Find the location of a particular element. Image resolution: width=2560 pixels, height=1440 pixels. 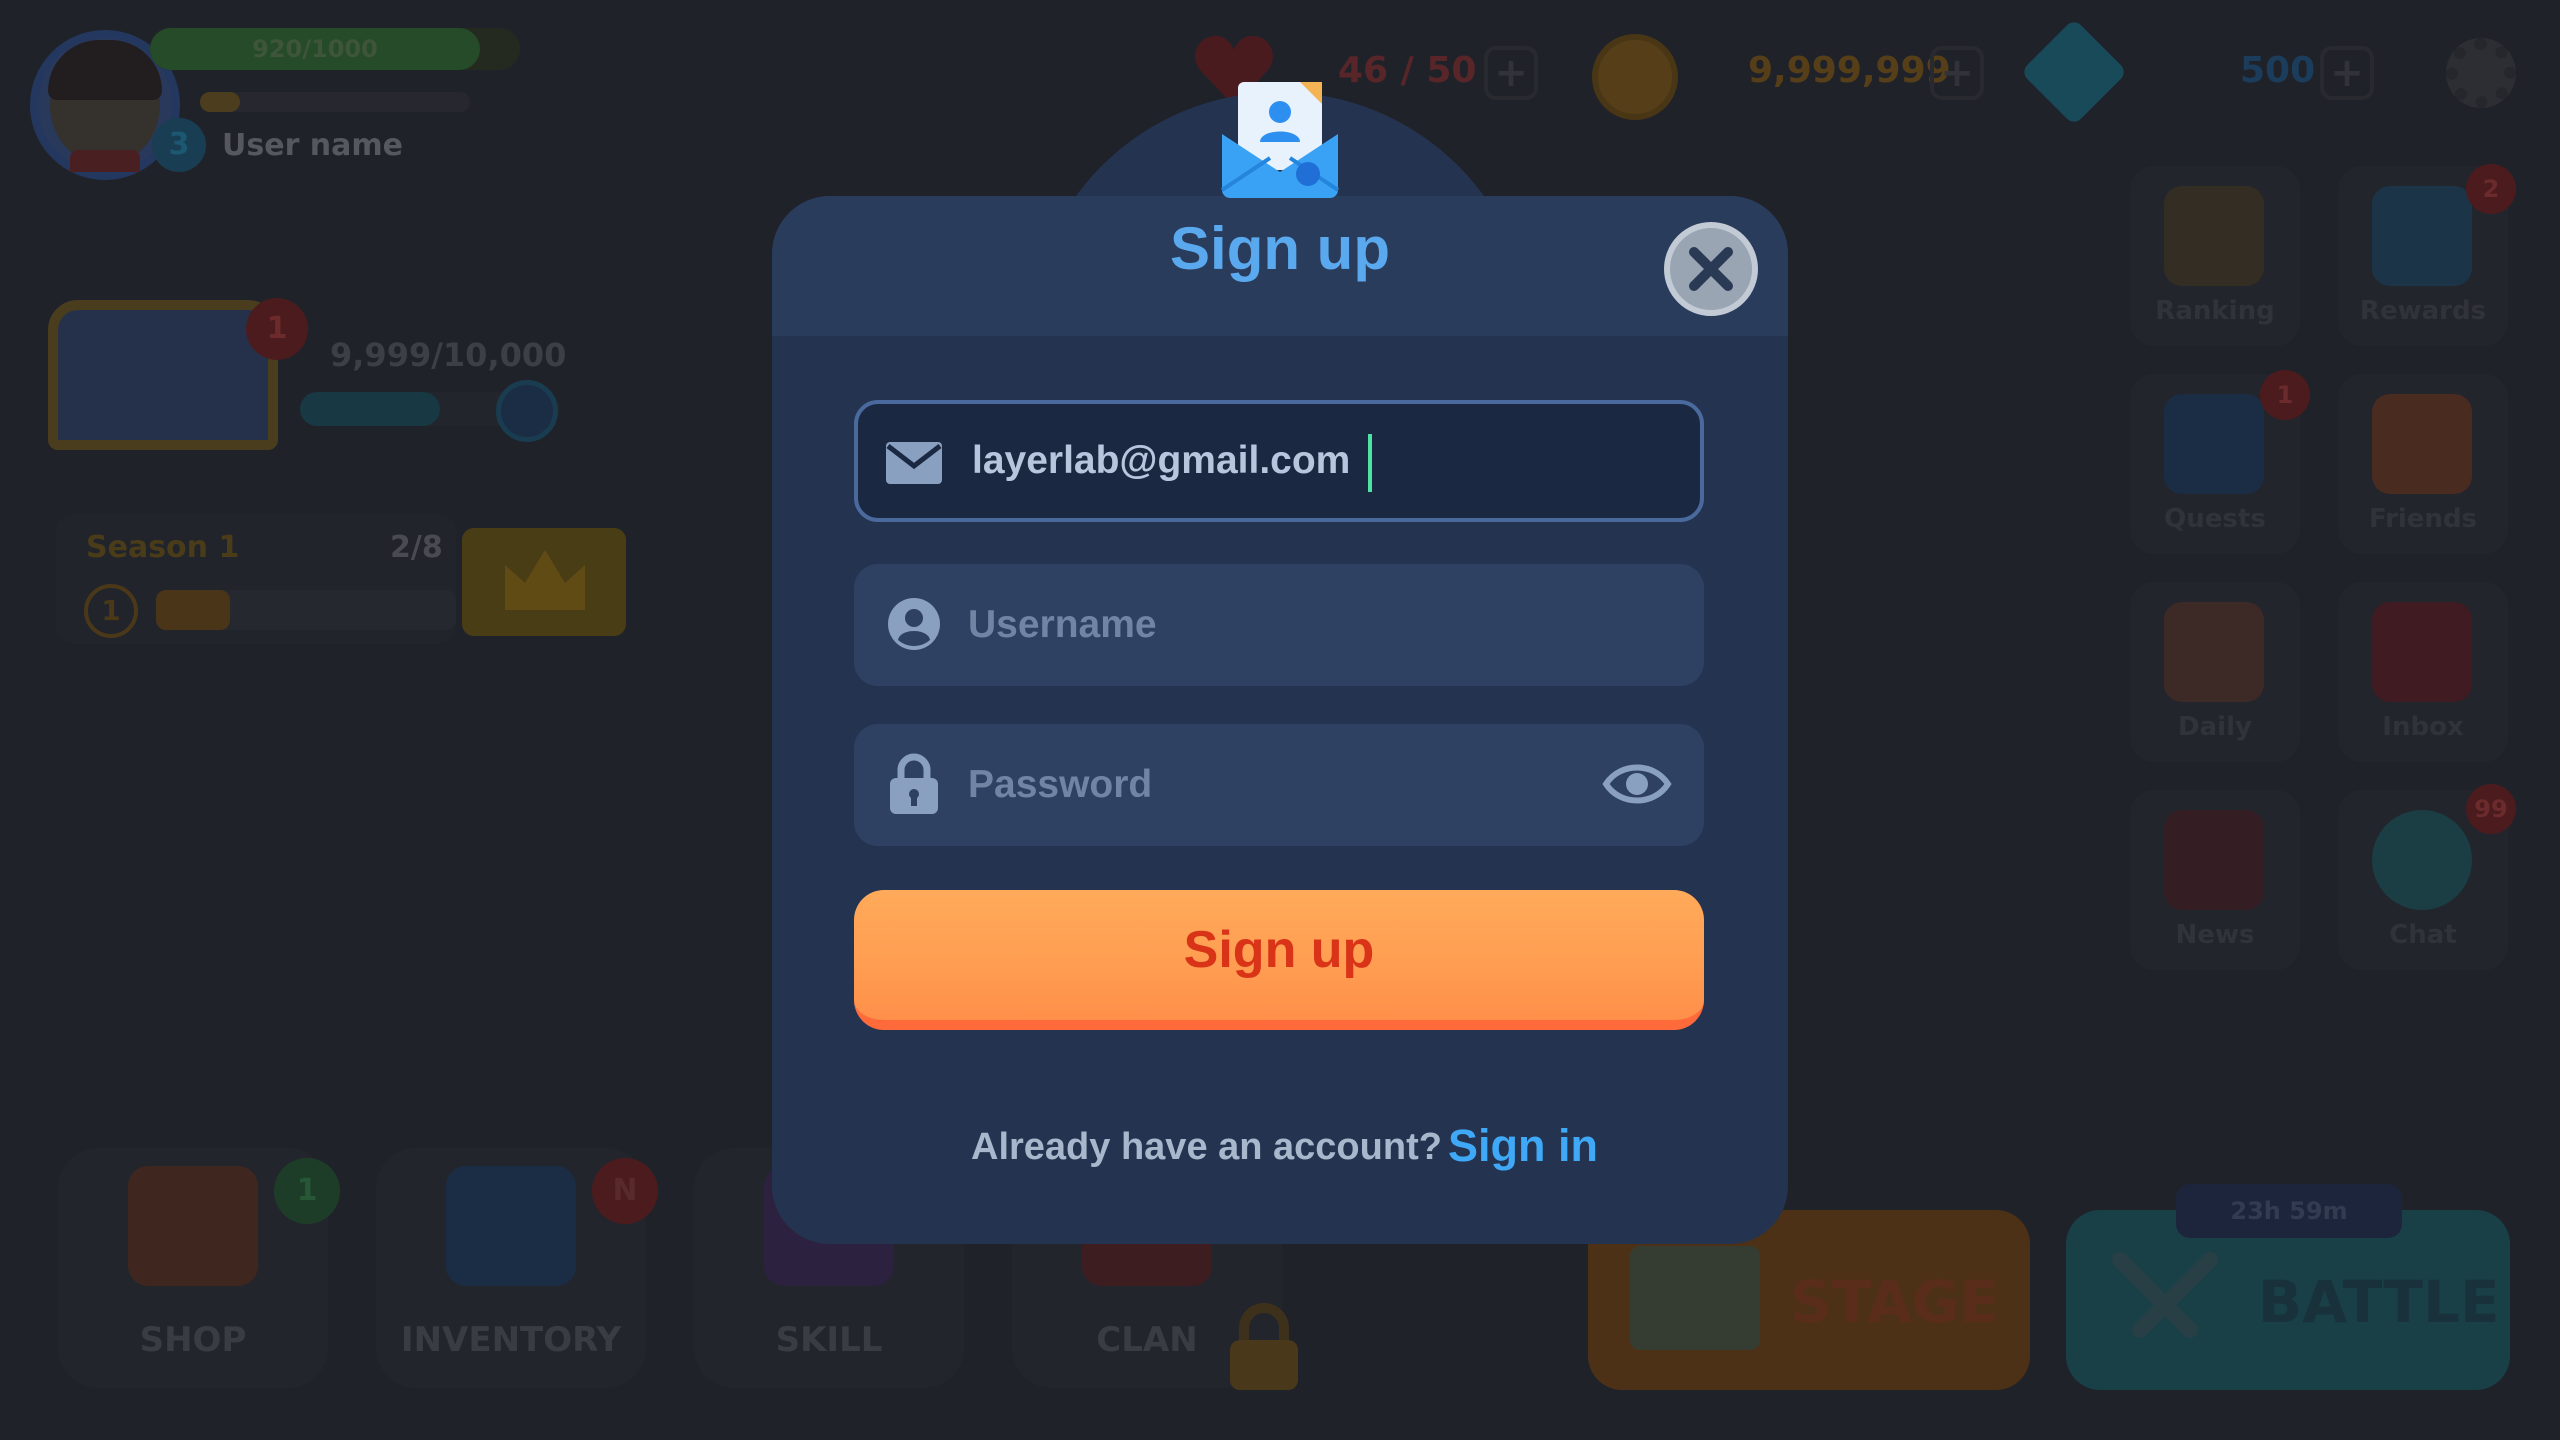

close-icon is located at coordinates (1711, 269).